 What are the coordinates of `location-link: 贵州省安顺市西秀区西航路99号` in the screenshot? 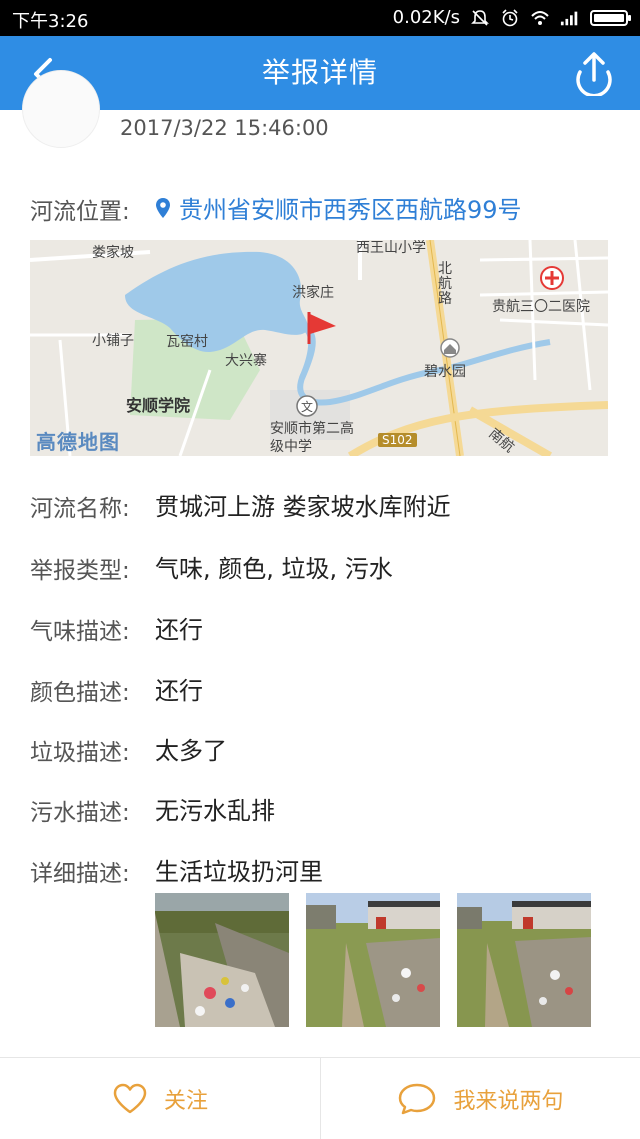 It's located at (338, 207).